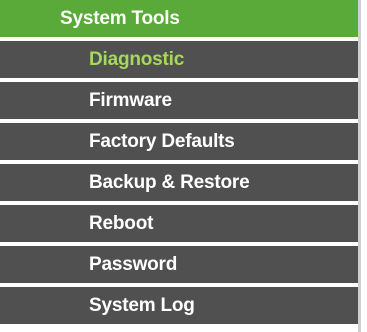 Image resolution: width=367 pixels, height=332 pixels. I want to click on menu-item-system-log: System Log, so click(179, 305).